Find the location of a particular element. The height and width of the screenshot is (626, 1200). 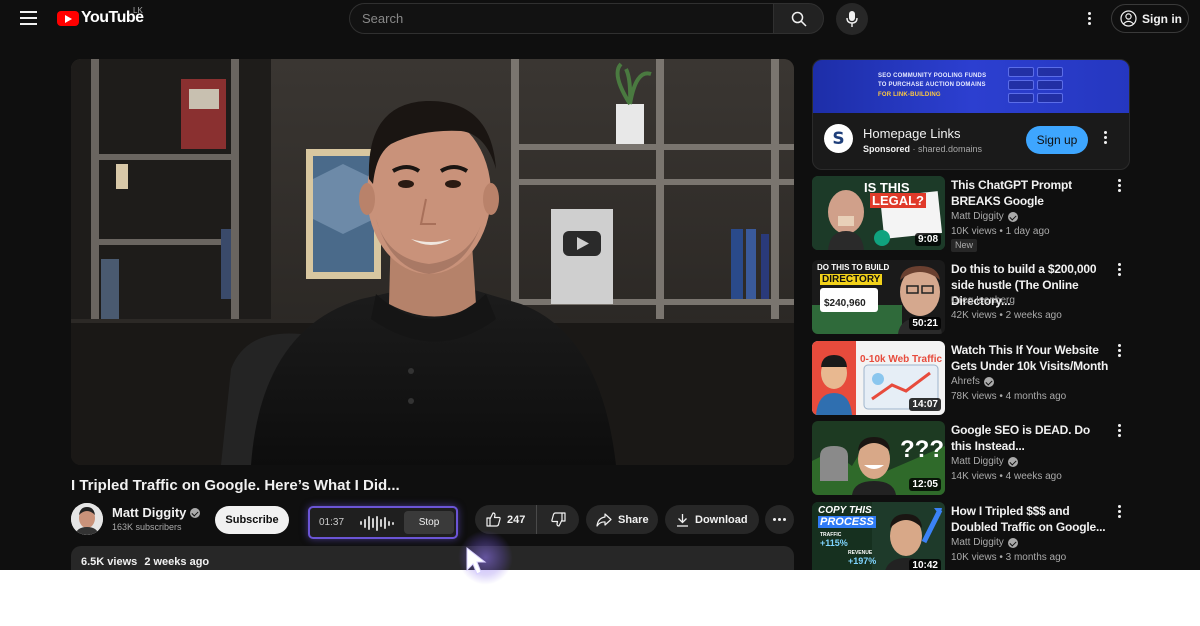

thumb-text-2: DIRECTORY is located at coordinates (851, 279).